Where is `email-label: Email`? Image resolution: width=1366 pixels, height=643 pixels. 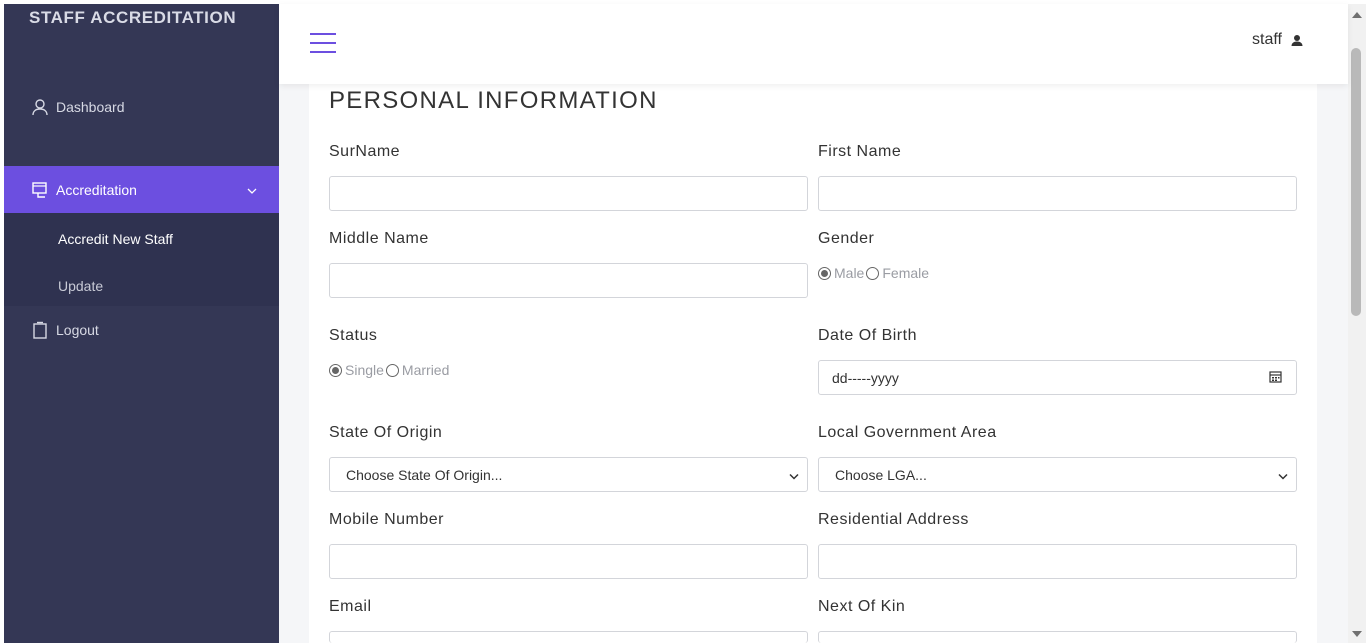 email-label: Email is located at coordinates (350, 606).